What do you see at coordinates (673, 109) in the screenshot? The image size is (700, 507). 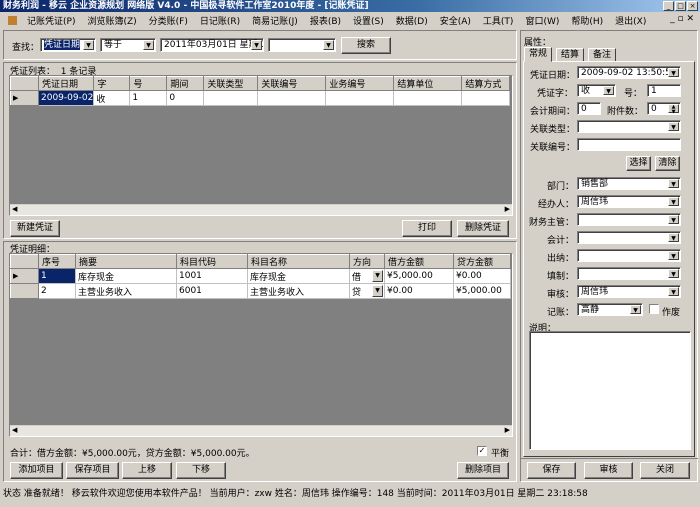 I see `spinner-icon: ▲ ▼` at bounding box center [673, 109].